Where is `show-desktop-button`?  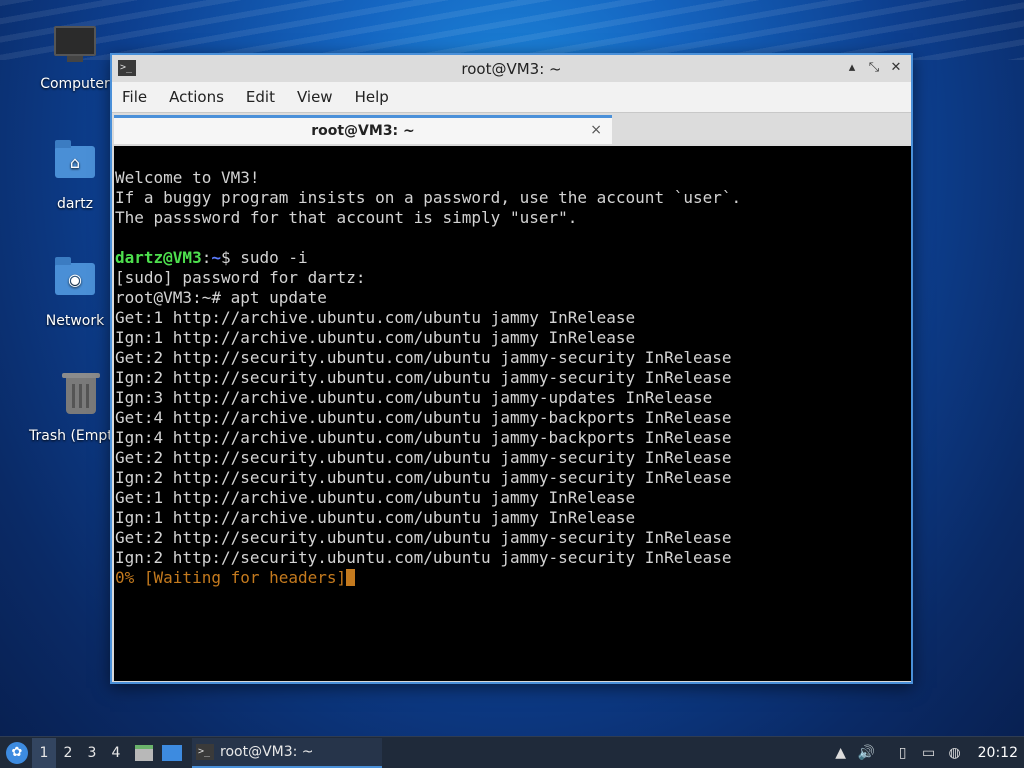 show-desktop-button is located at coordinates (172, 753).